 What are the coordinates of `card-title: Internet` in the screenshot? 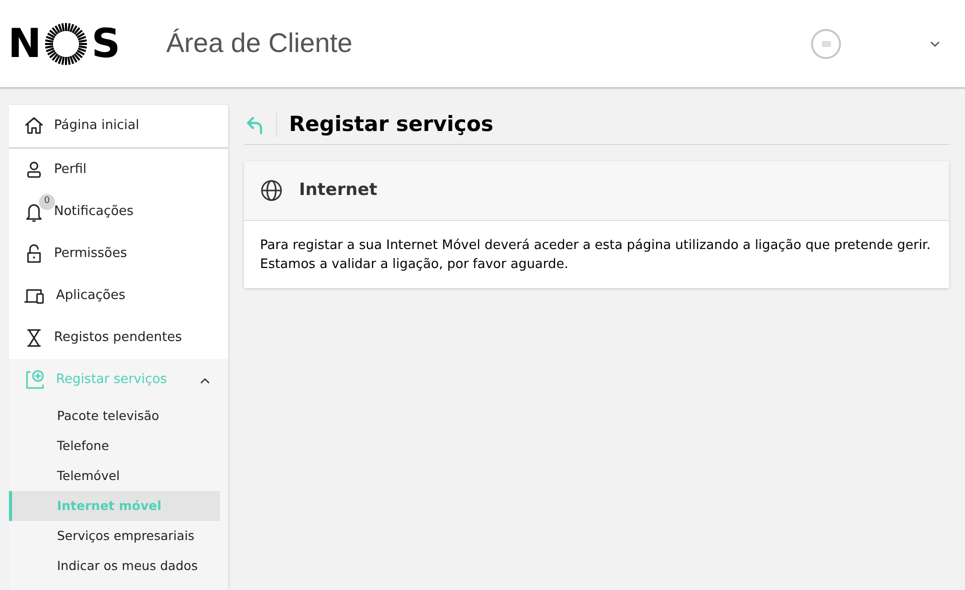 It's located at (338, 190).